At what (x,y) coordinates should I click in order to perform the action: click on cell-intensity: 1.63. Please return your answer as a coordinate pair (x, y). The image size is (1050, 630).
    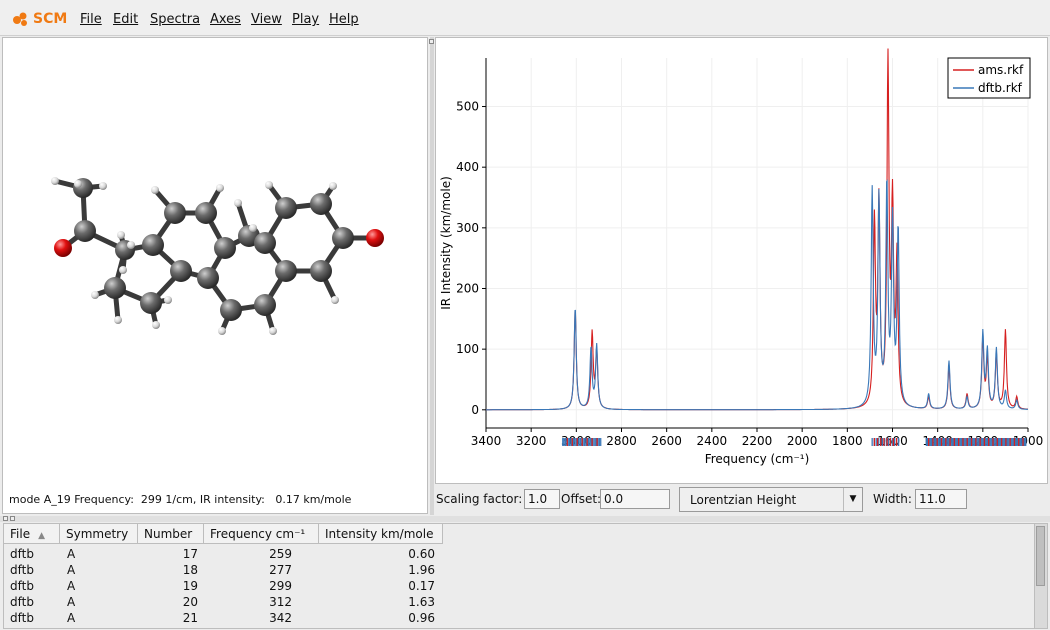
    Looking at the image, I should click on (421, 602).